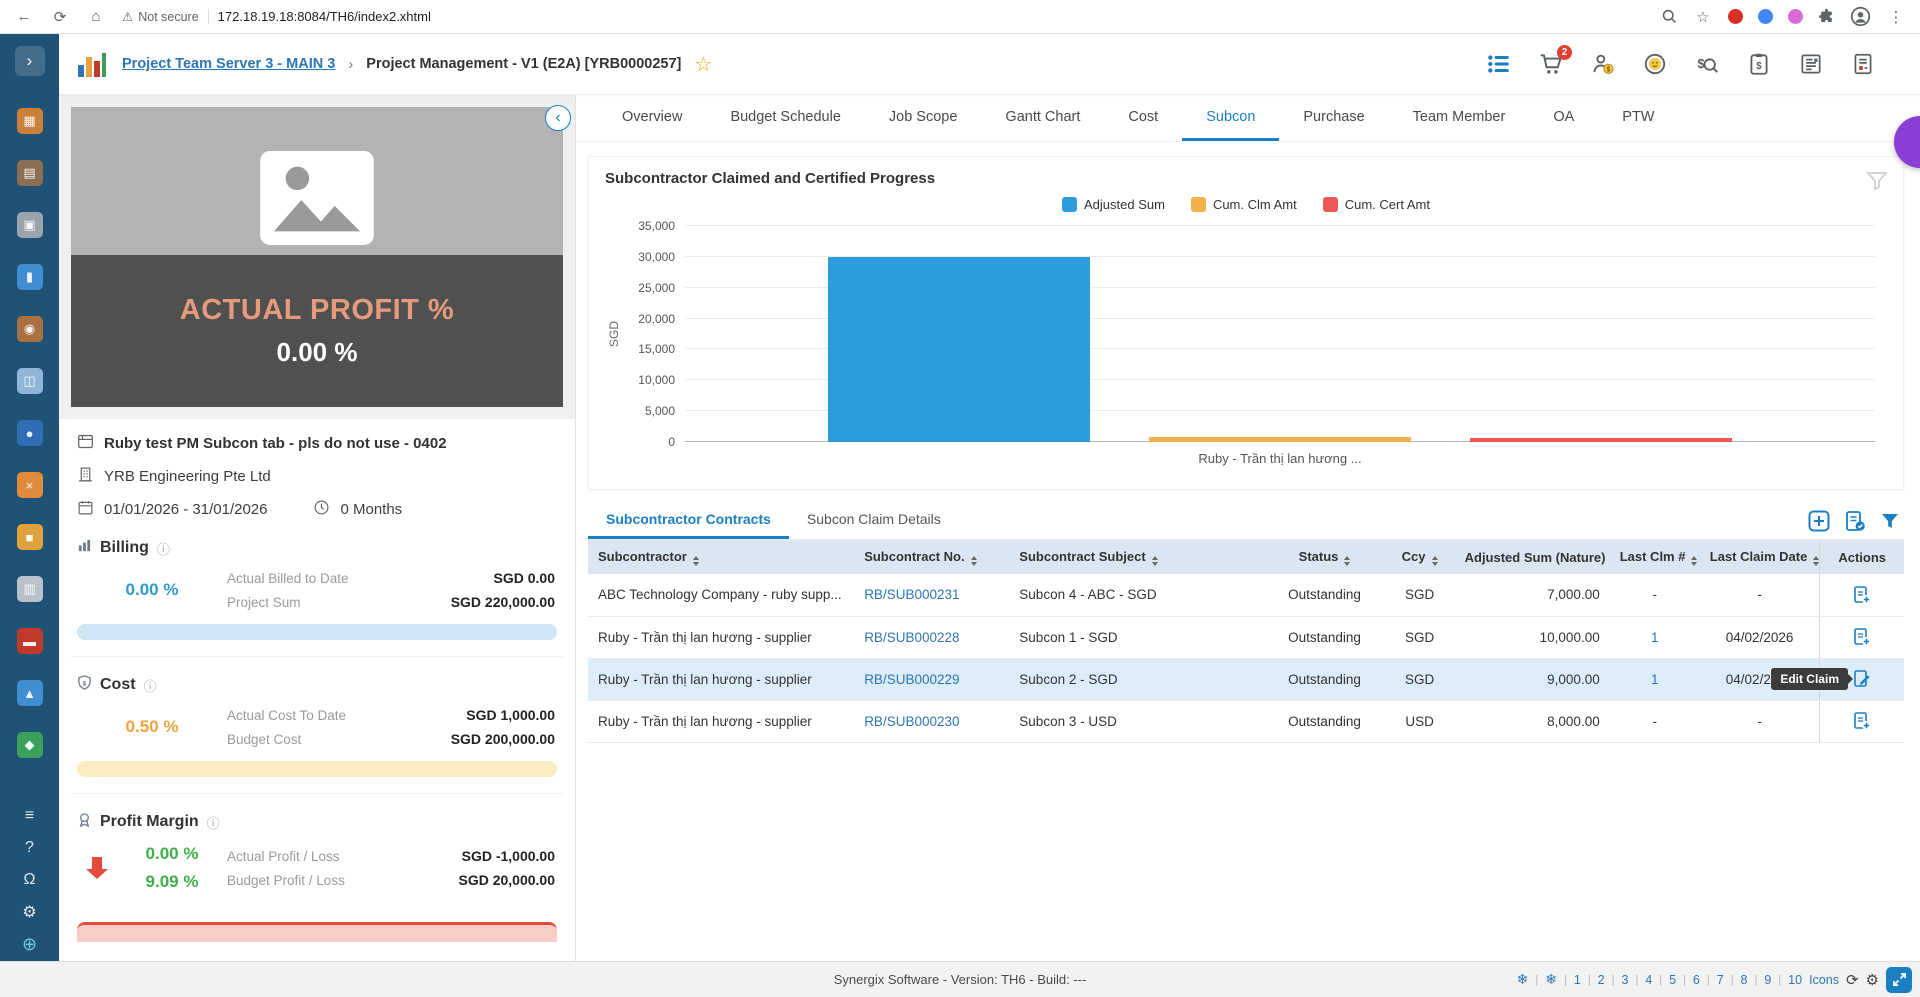 The height and width of the screenshot is (997, 1920). What do you see at coordinates (1899, 979) in the screenshot?
I see `fullscreen-button` at bounding box center [1899, 979].